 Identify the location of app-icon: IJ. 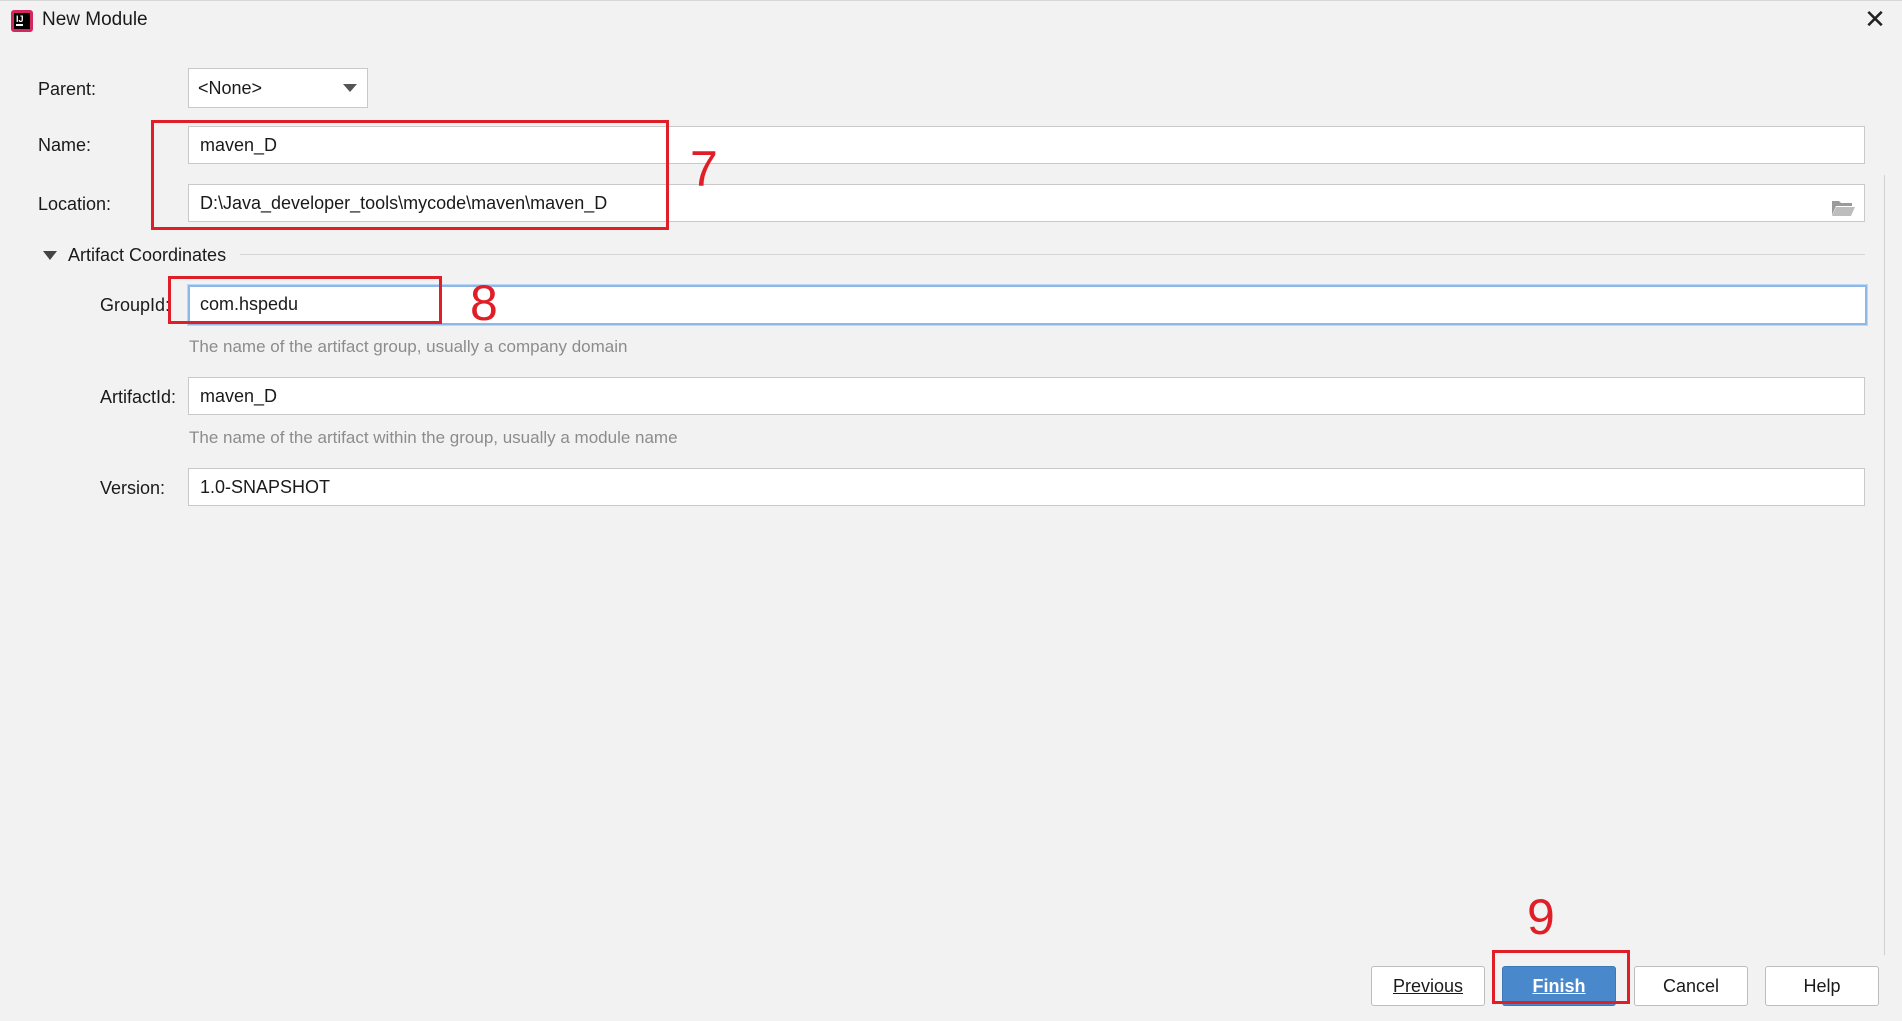
(22, 21).